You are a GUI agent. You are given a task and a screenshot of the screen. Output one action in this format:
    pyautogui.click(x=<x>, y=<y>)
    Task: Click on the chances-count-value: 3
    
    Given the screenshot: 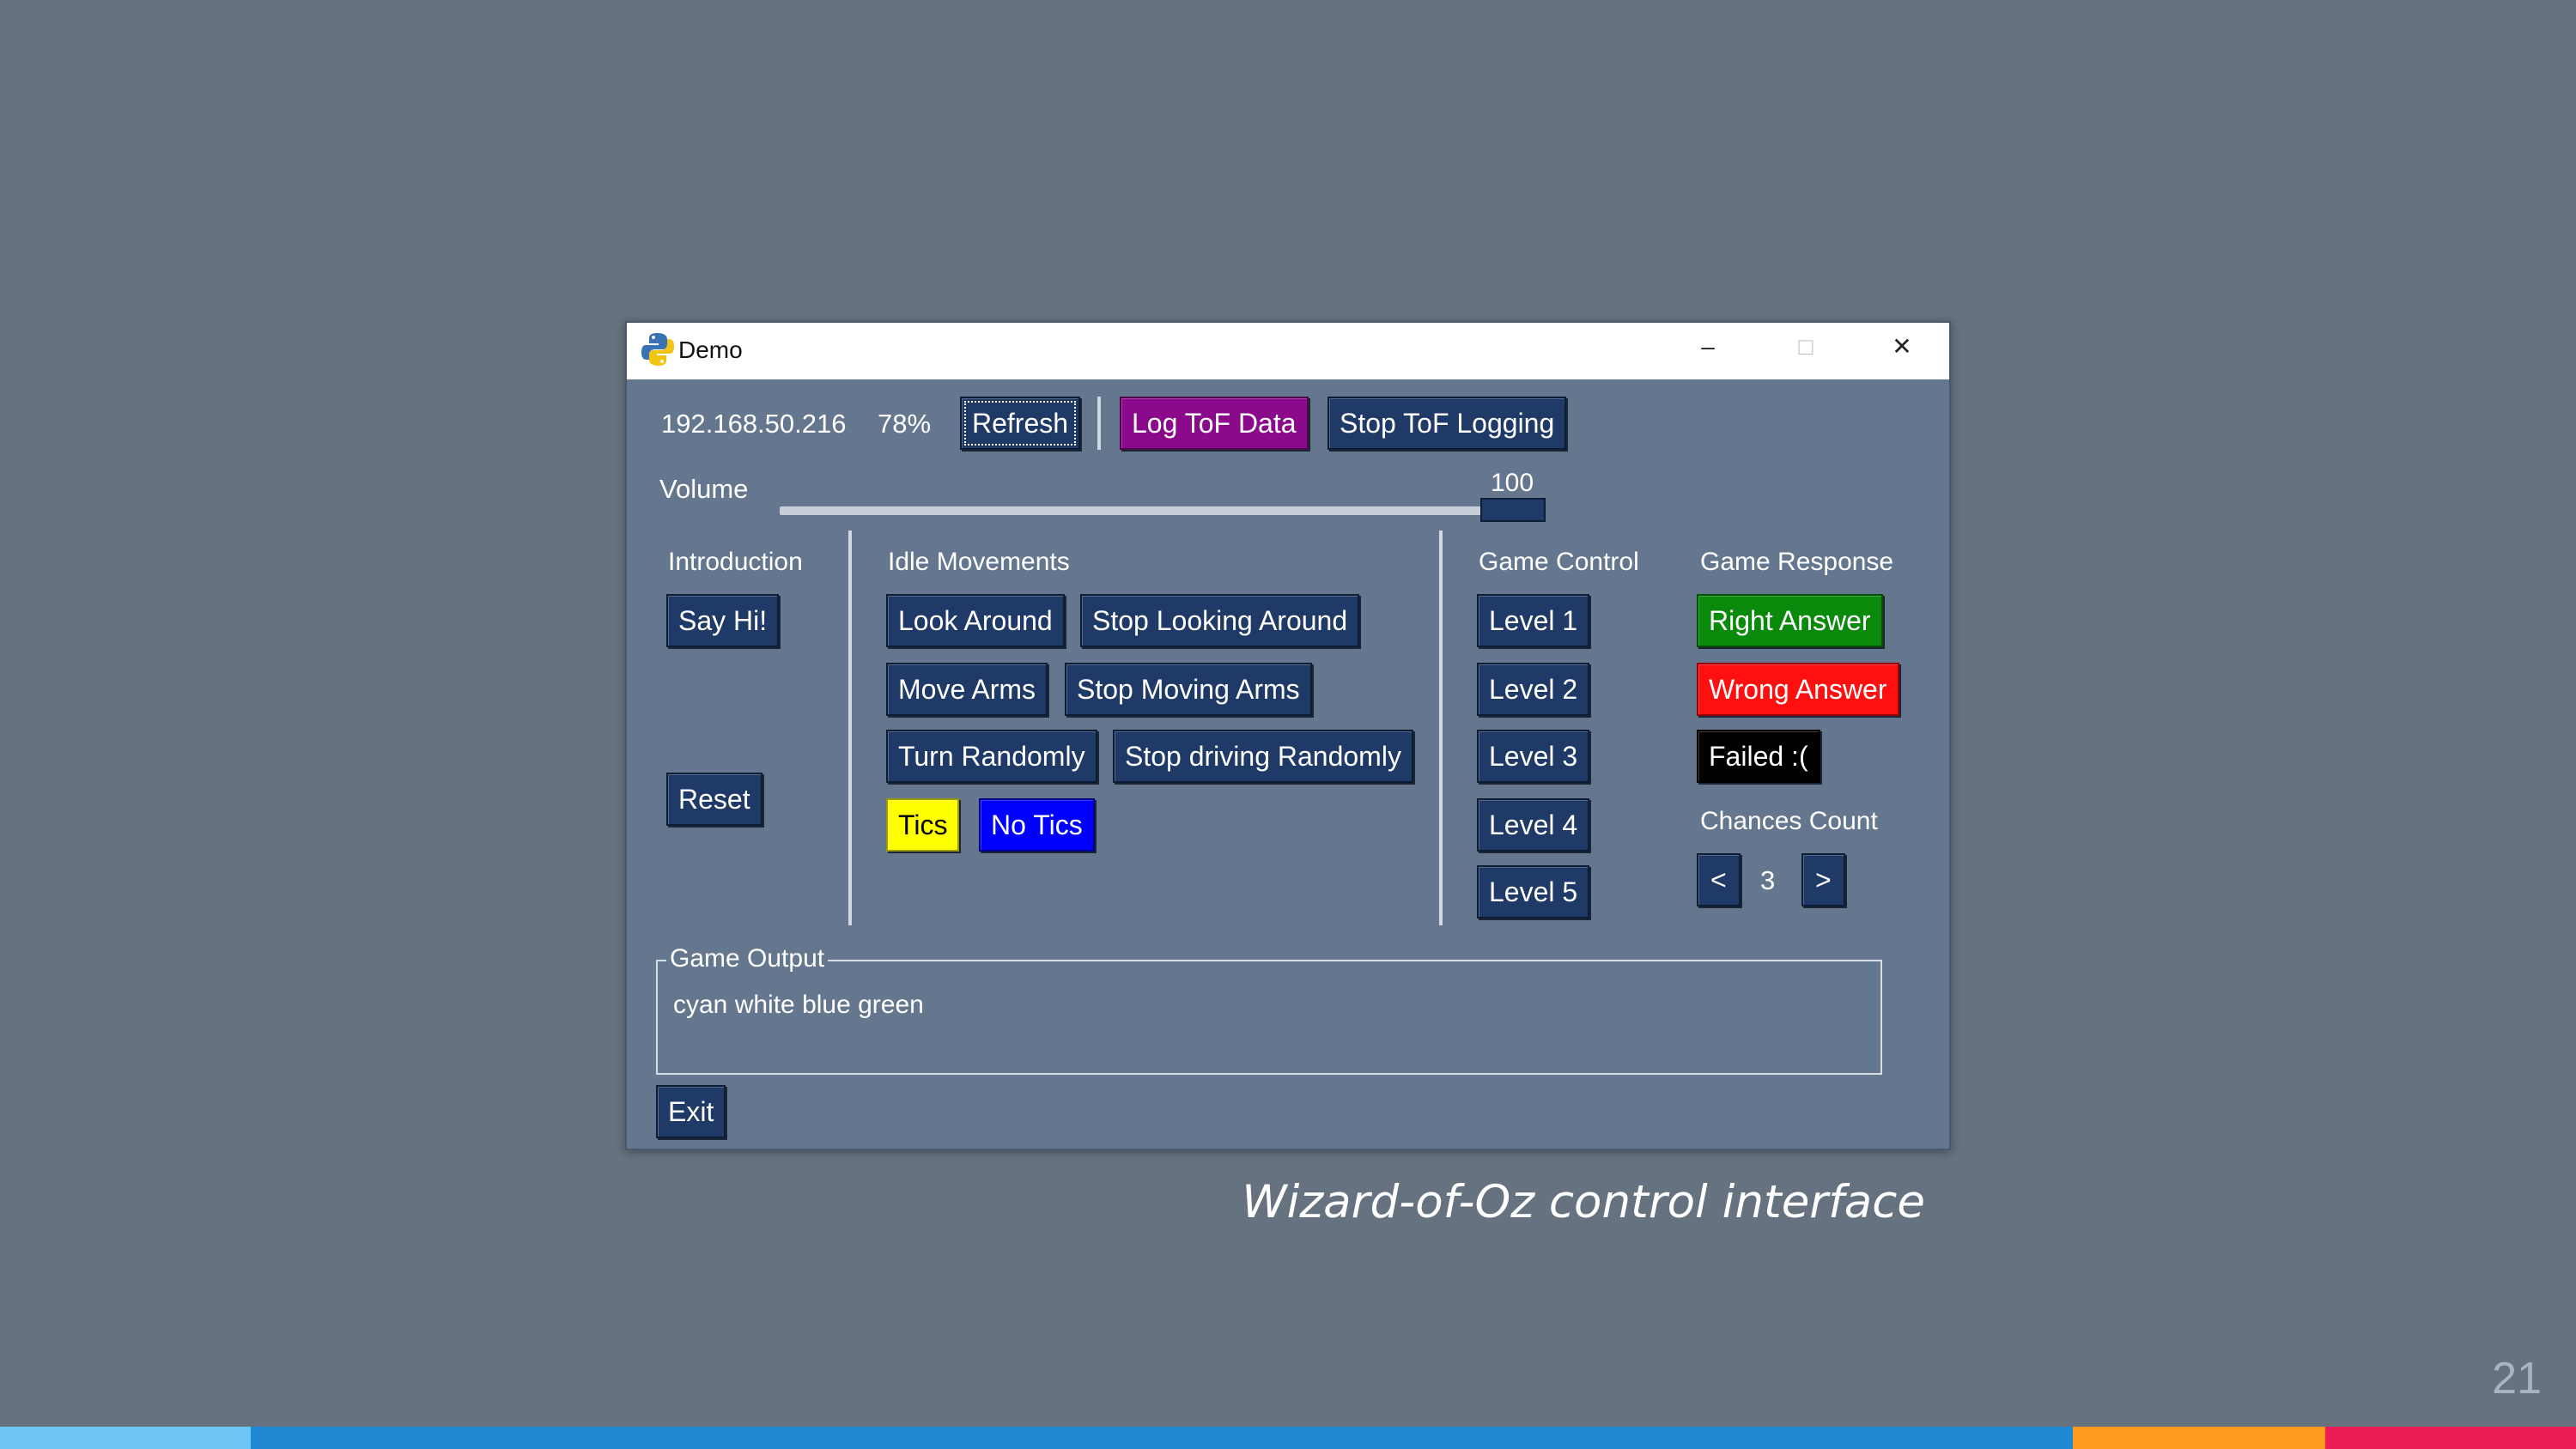 What is the action you would take?
    pyautogui.click(x=1768, y=880)
    